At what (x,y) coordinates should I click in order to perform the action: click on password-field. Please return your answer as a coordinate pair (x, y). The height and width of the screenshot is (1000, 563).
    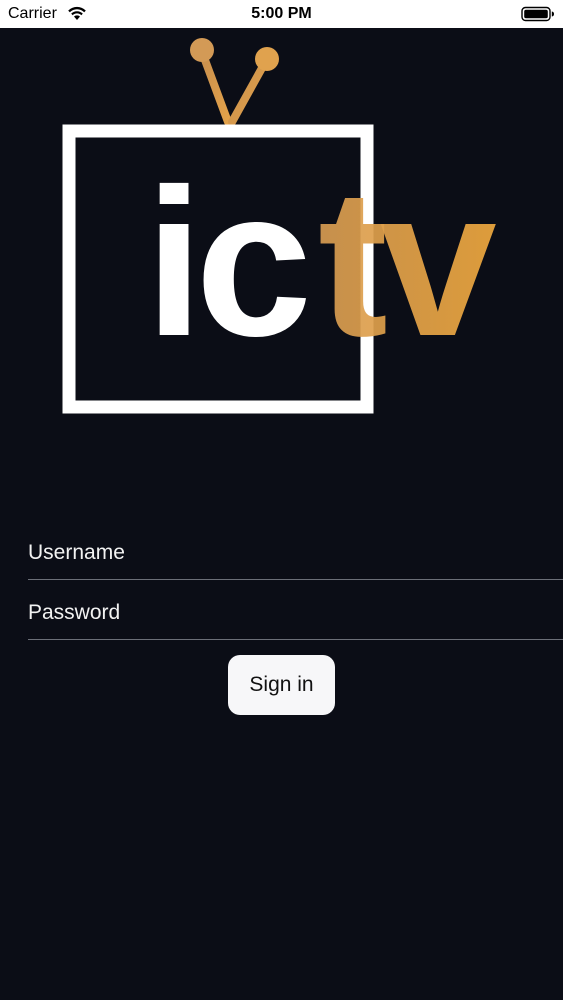
    Looking at the image, I should click on (295, 613).